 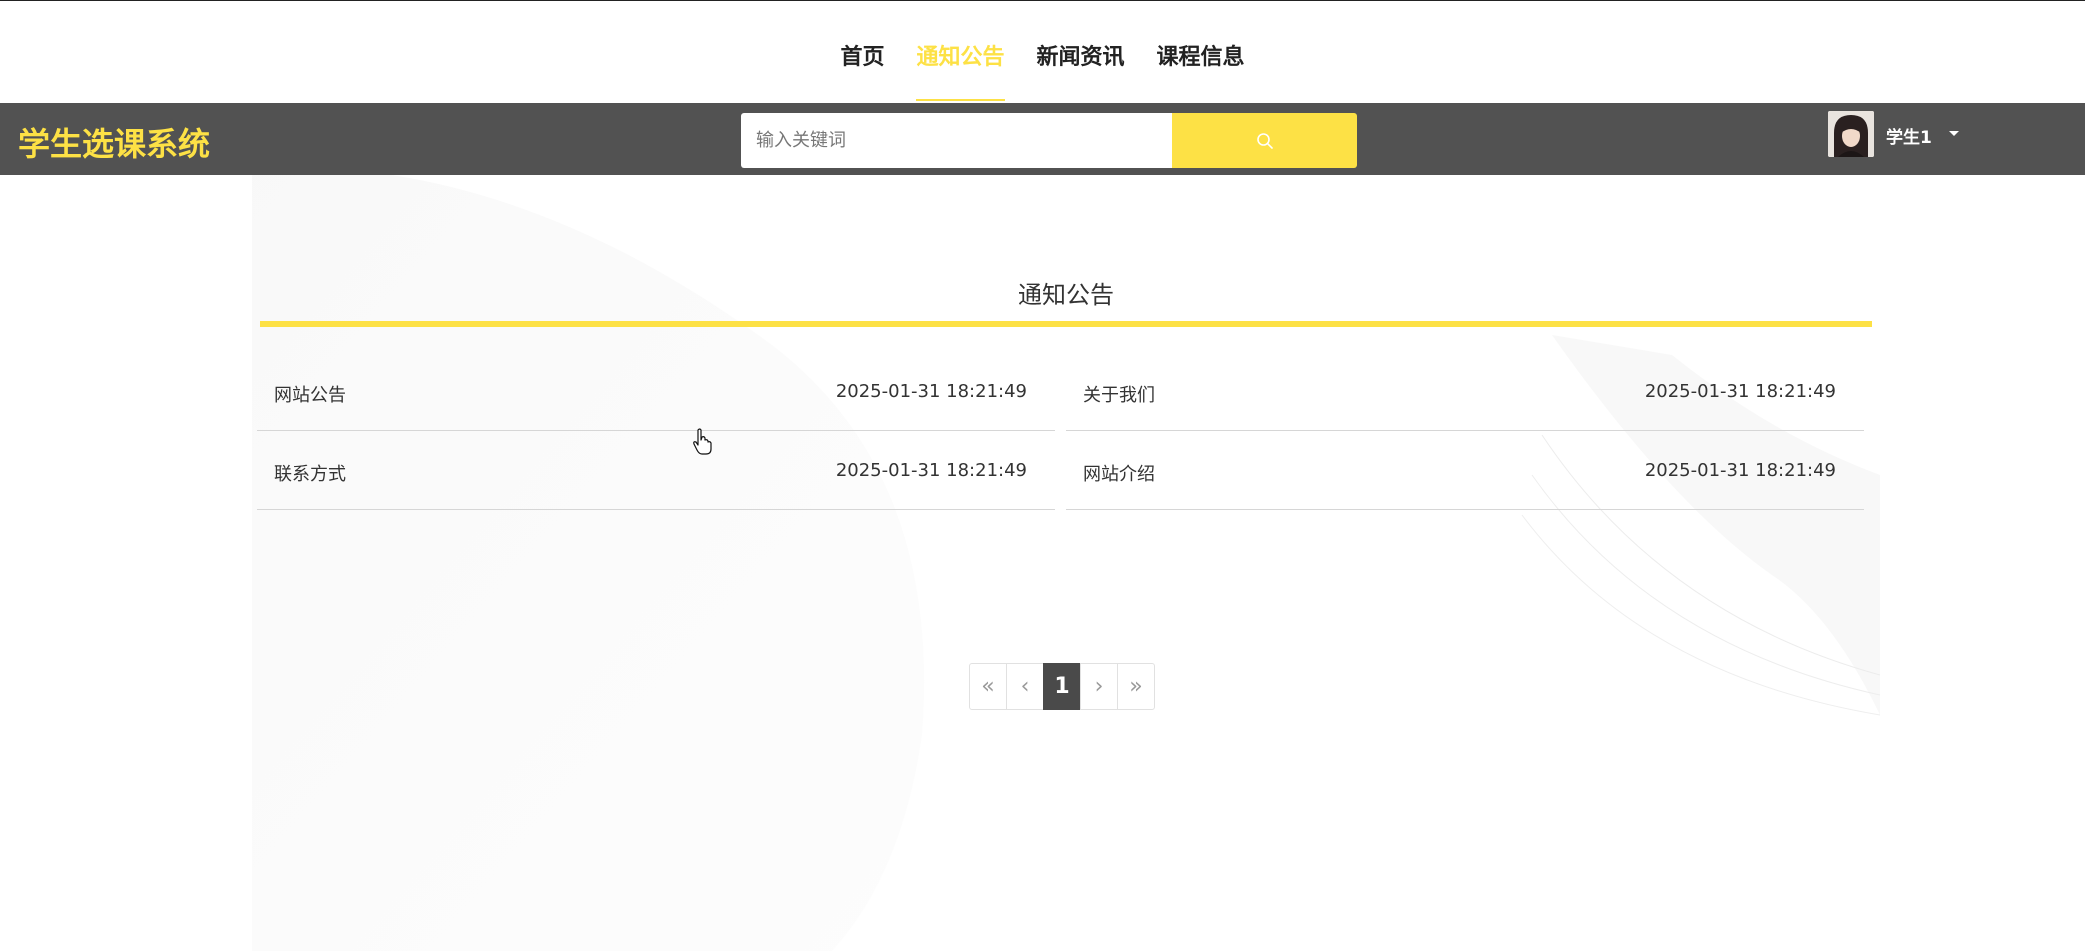 What do you see at coordinates (1099, 686) in the screenshot?
I see `next-page-button: ›` at bounding box center [1099, 686].